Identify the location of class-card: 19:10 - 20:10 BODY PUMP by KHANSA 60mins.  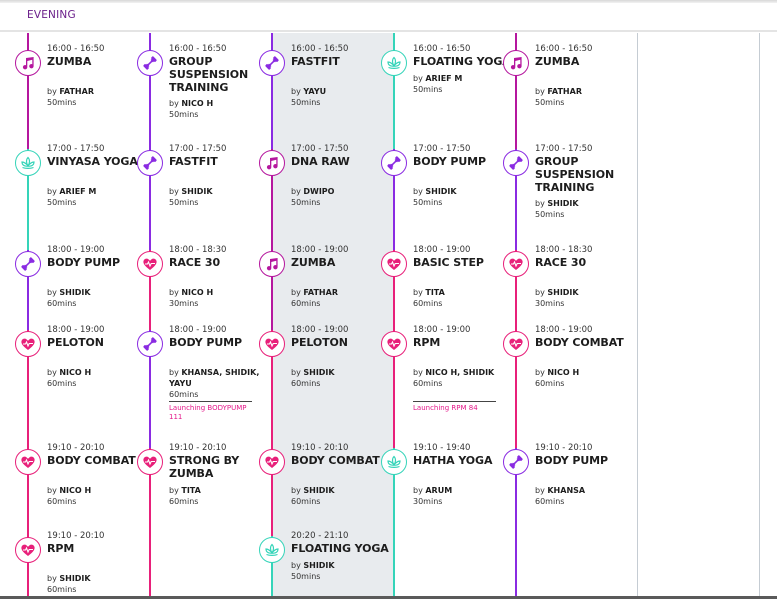
(585, 475).